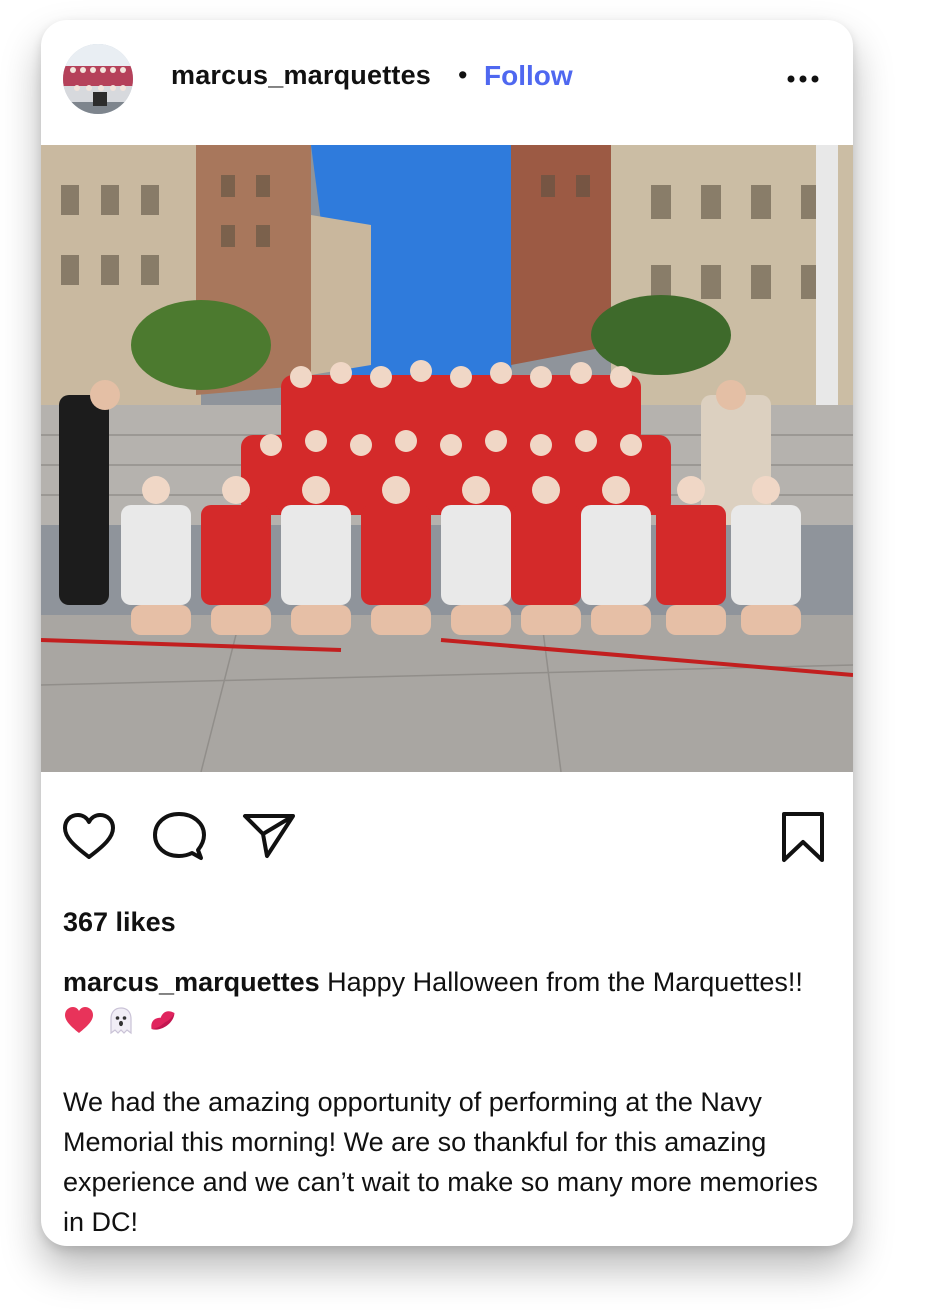 Image resolution: width=944 pixels, height=1316 pixels. I want to click on more-horizontal-icon, so click(803, 79).